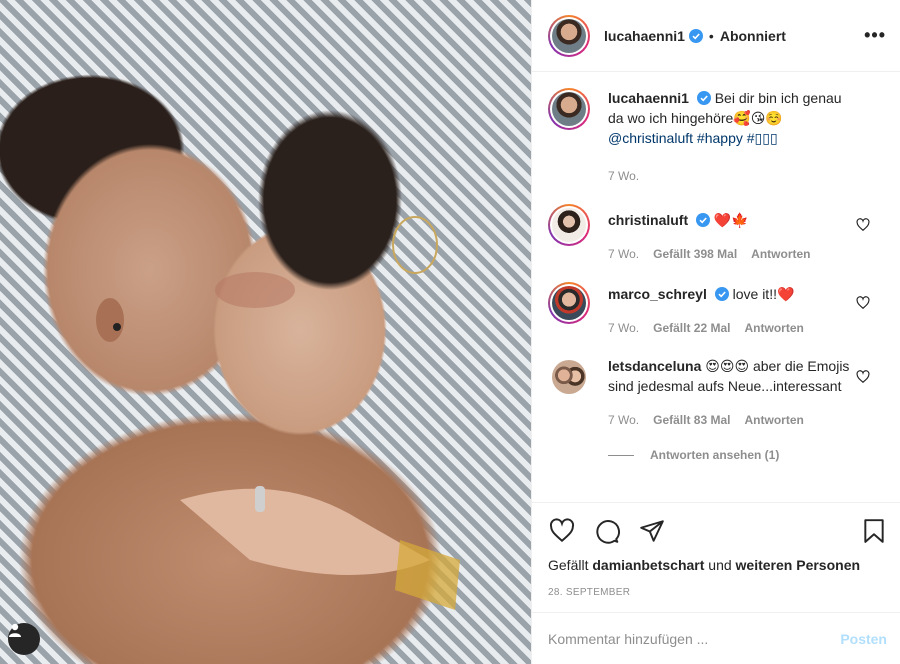 This screenshot has height=664, width=900. I want to click on header-username: lucahaenni1, so click(644, 36).